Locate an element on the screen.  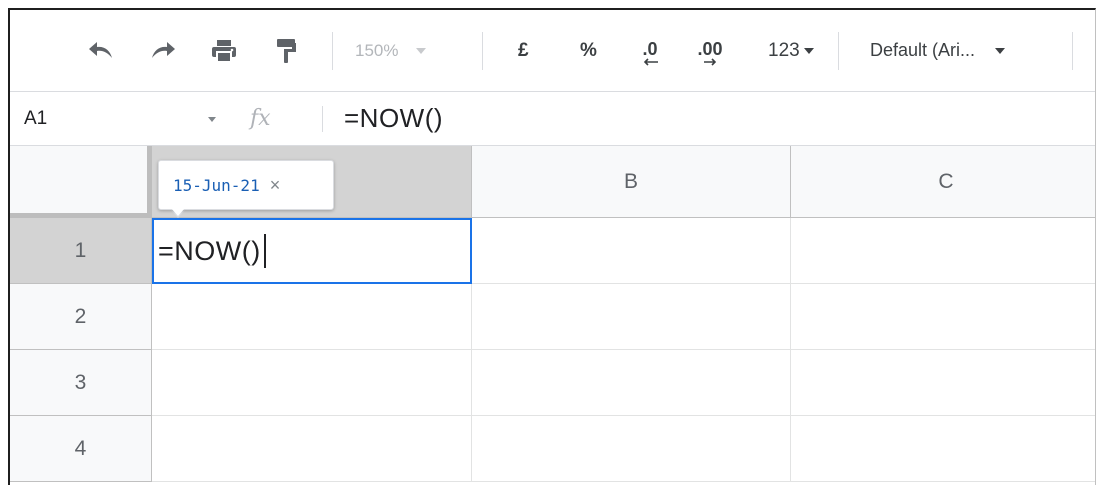
redo-icon is located at coordinates (162, 50).